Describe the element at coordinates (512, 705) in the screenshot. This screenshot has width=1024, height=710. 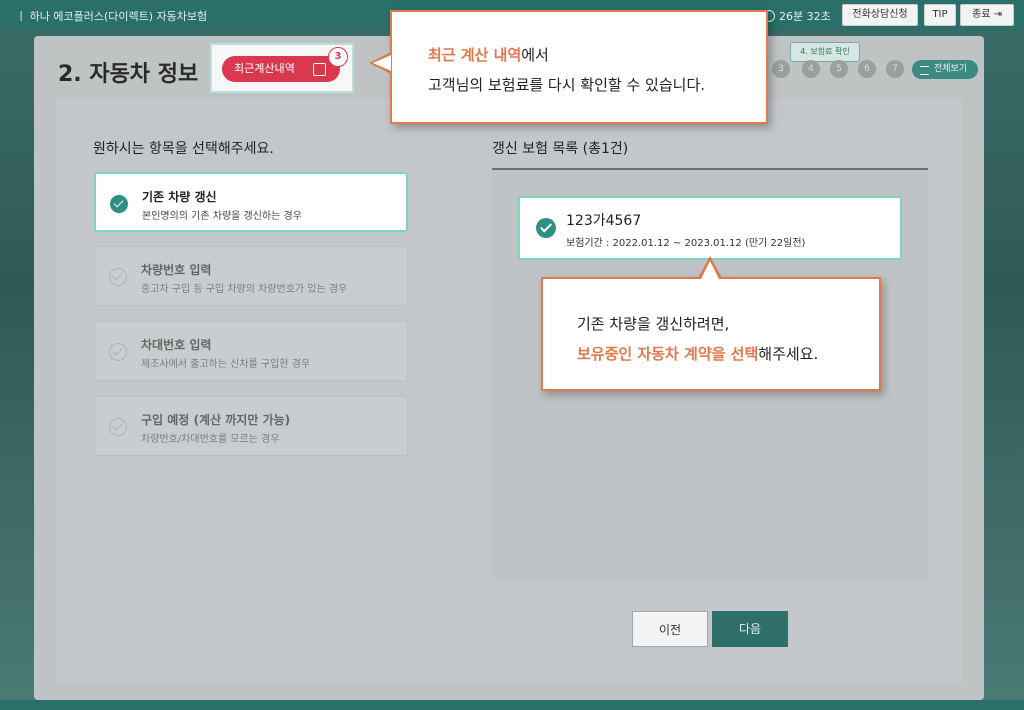
I see `footer-bar` at that location.